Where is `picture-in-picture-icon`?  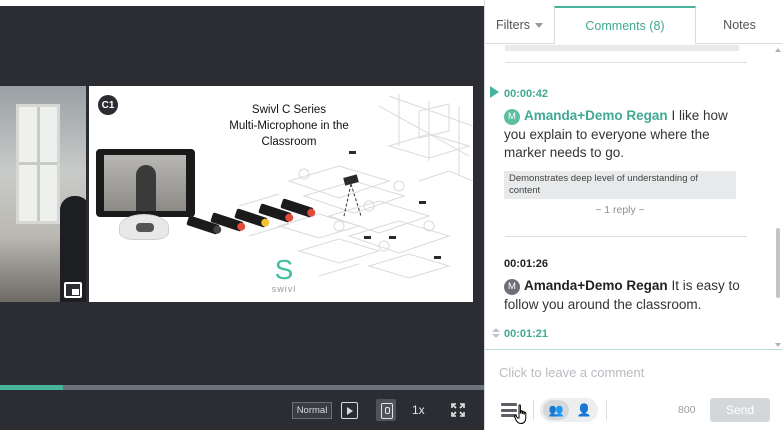
picture-in-picture-icon is located at coordinates (73, 290).